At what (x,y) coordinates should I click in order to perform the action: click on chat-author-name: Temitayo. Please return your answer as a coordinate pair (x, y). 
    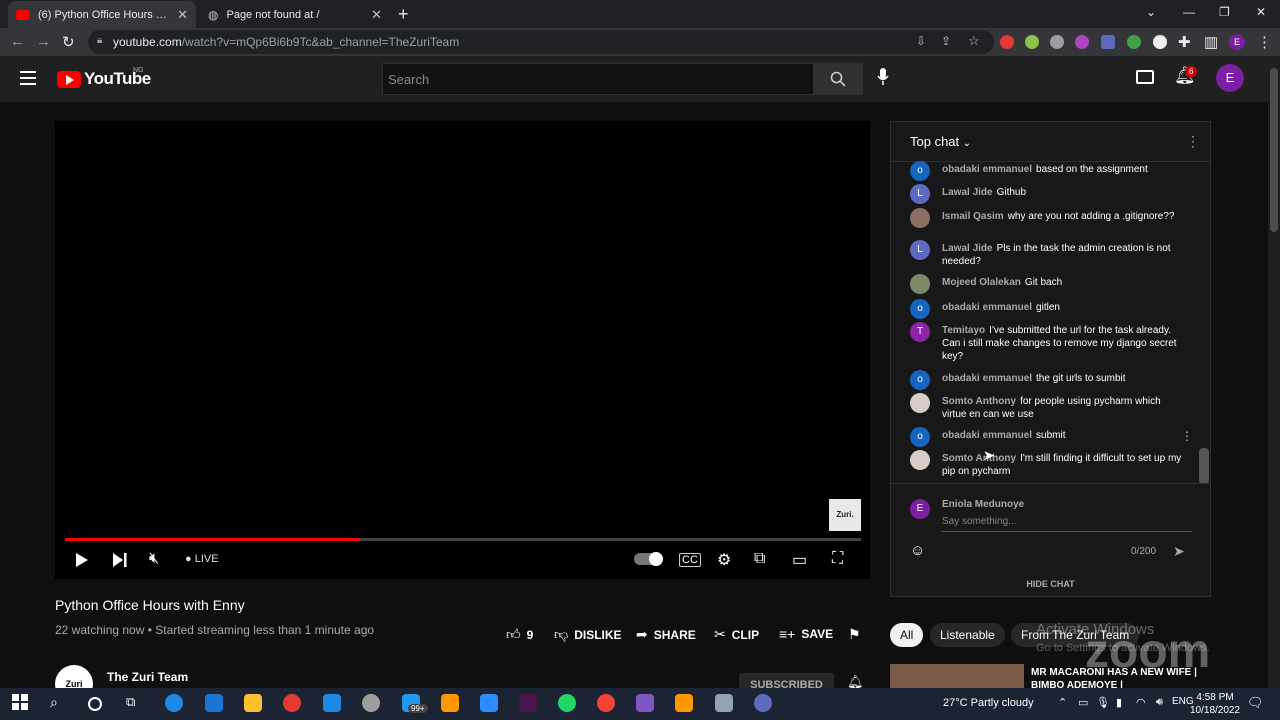
    Looking at the image, I should click on (963, 330).